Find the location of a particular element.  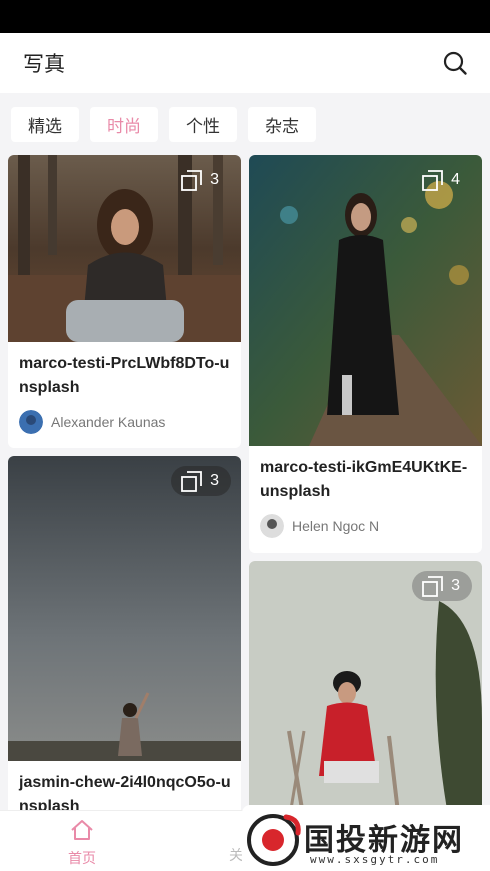

author-name: Helen Ngoc N is located at coordinates (336, 526).